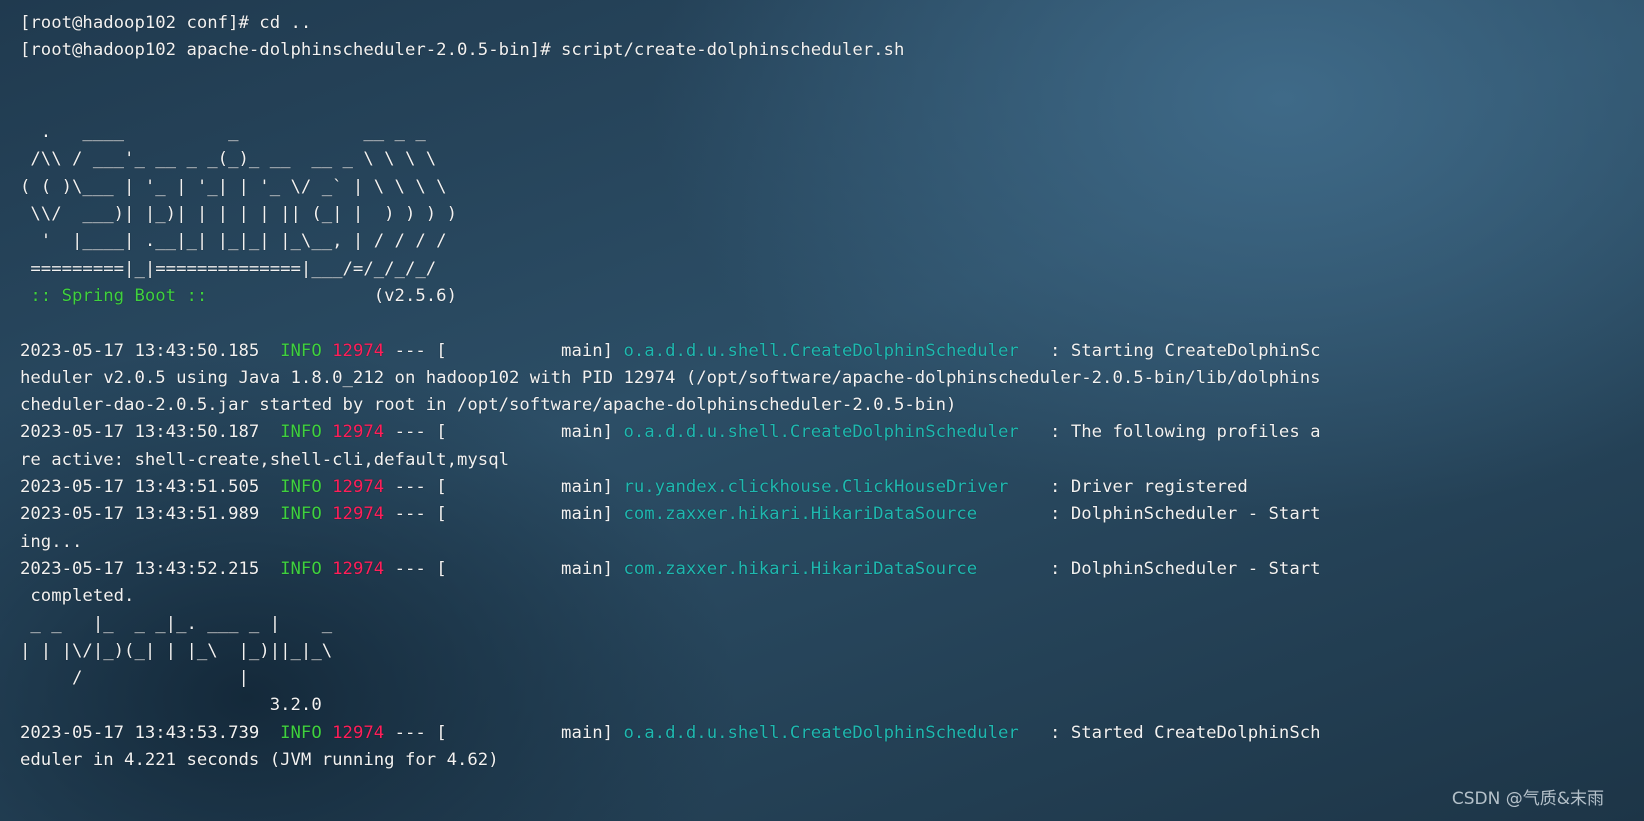  Describe the element at coordinates (1180, 432) in the screenshot. I see `log-message: : The following profiles a` at that location.